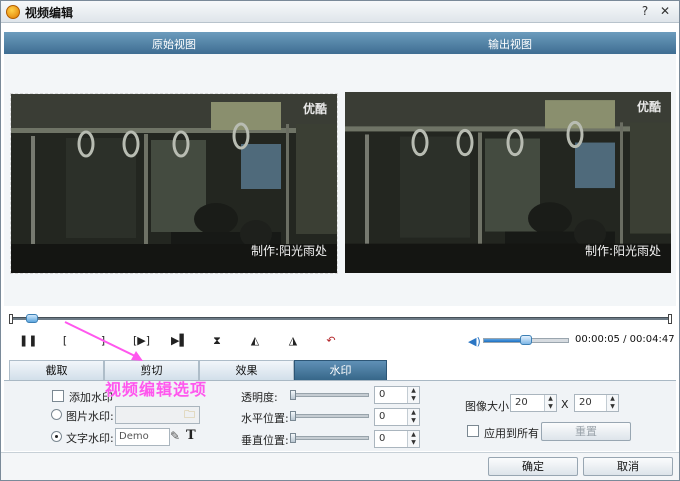 This screenshot has width=680, height=481. What do you see at coordinates (265, 418) in the screenshot?
I see `horizontal-position-label: 水平位置:` at bounding box center [265, 418].